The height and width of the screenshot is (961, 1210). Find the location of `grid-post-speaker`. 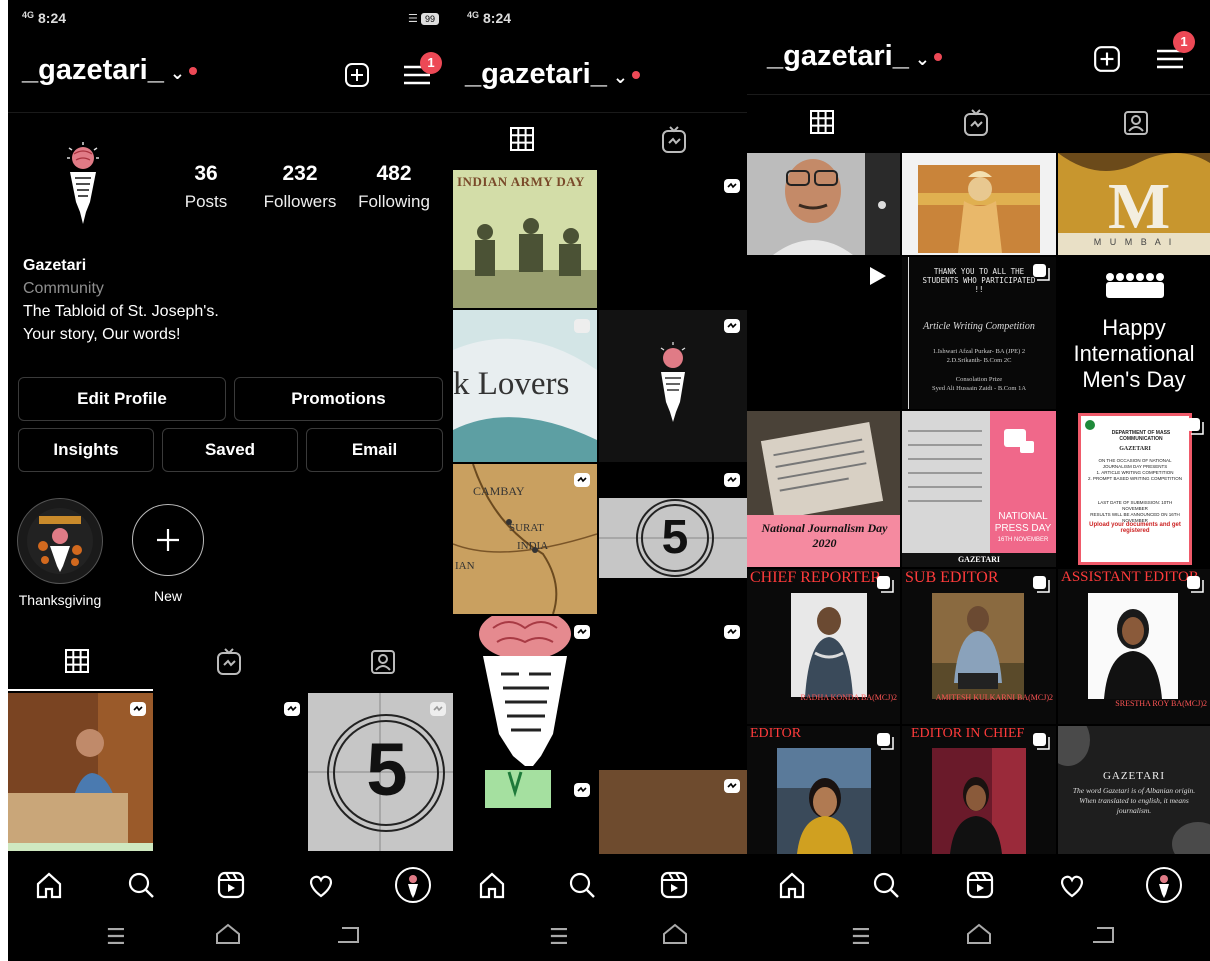

grid-post-speaker is located at coordinates (80, 772).